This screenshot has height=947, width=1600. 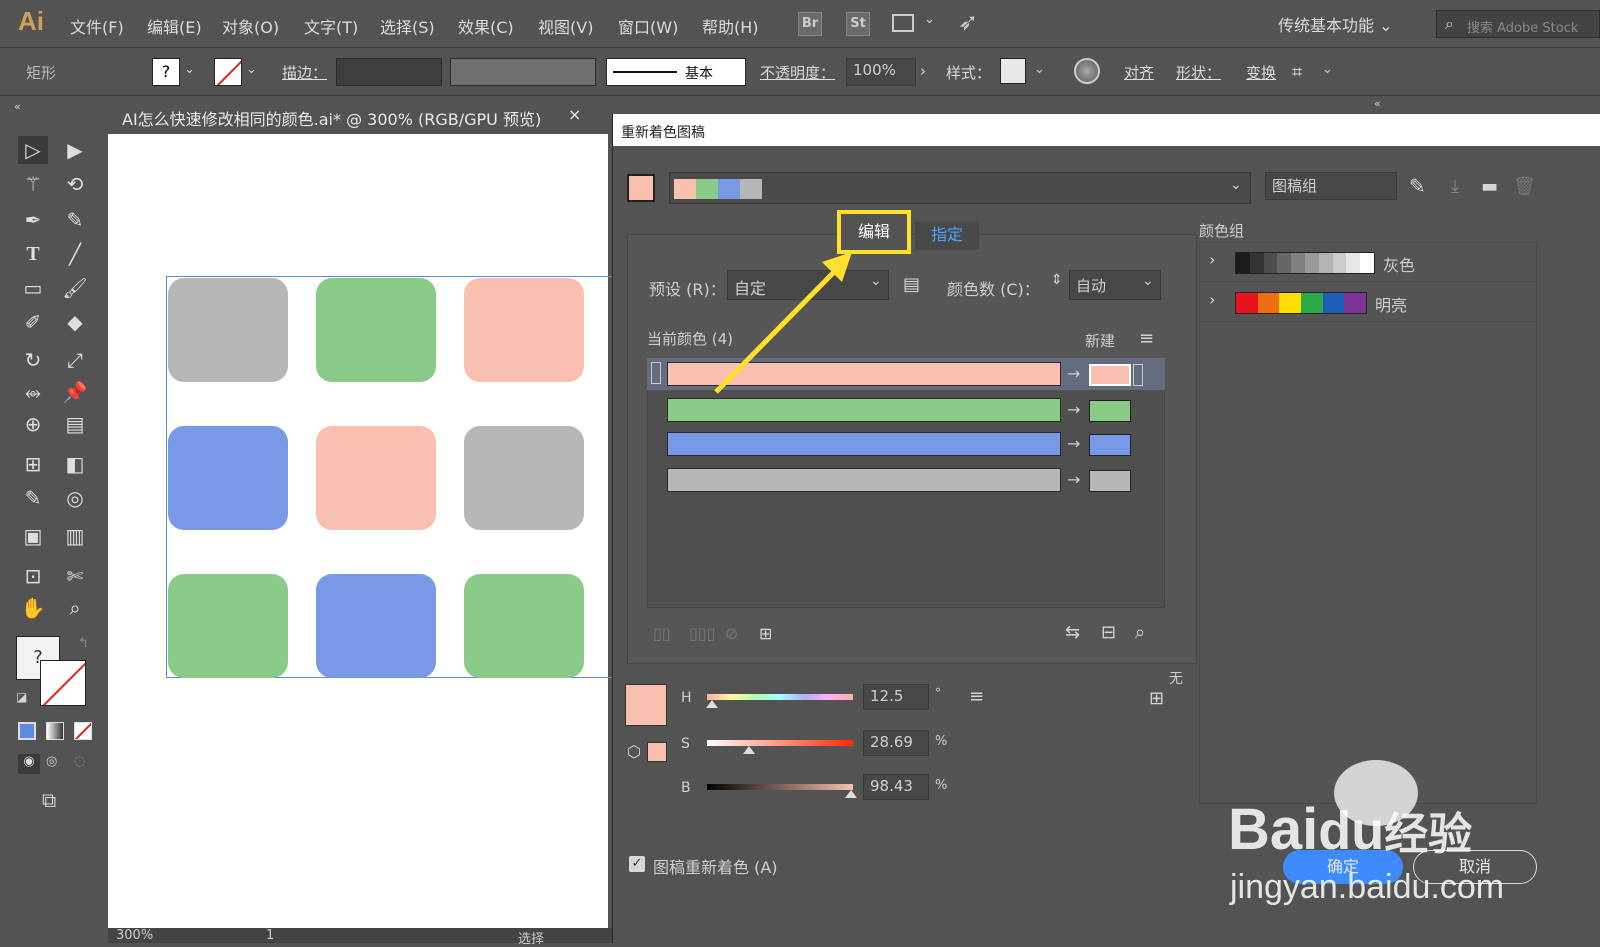 What do you see at coordinates (33, 576) in the screenshot?
I see `artboard-tool-icon: ⊡` at bounding box center [33, 576].